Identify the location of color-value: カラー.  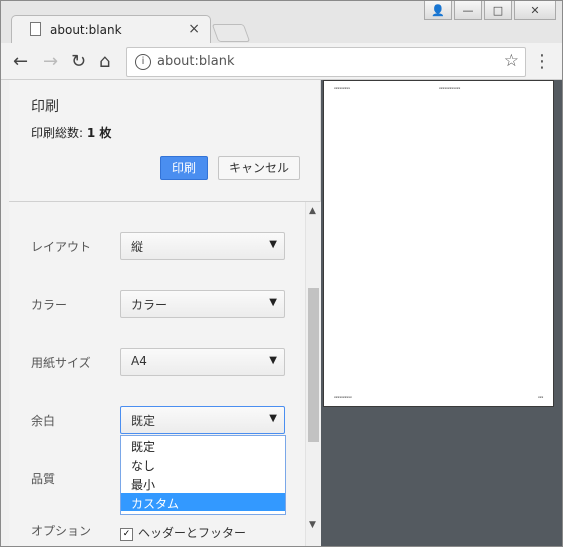
(149, 305).